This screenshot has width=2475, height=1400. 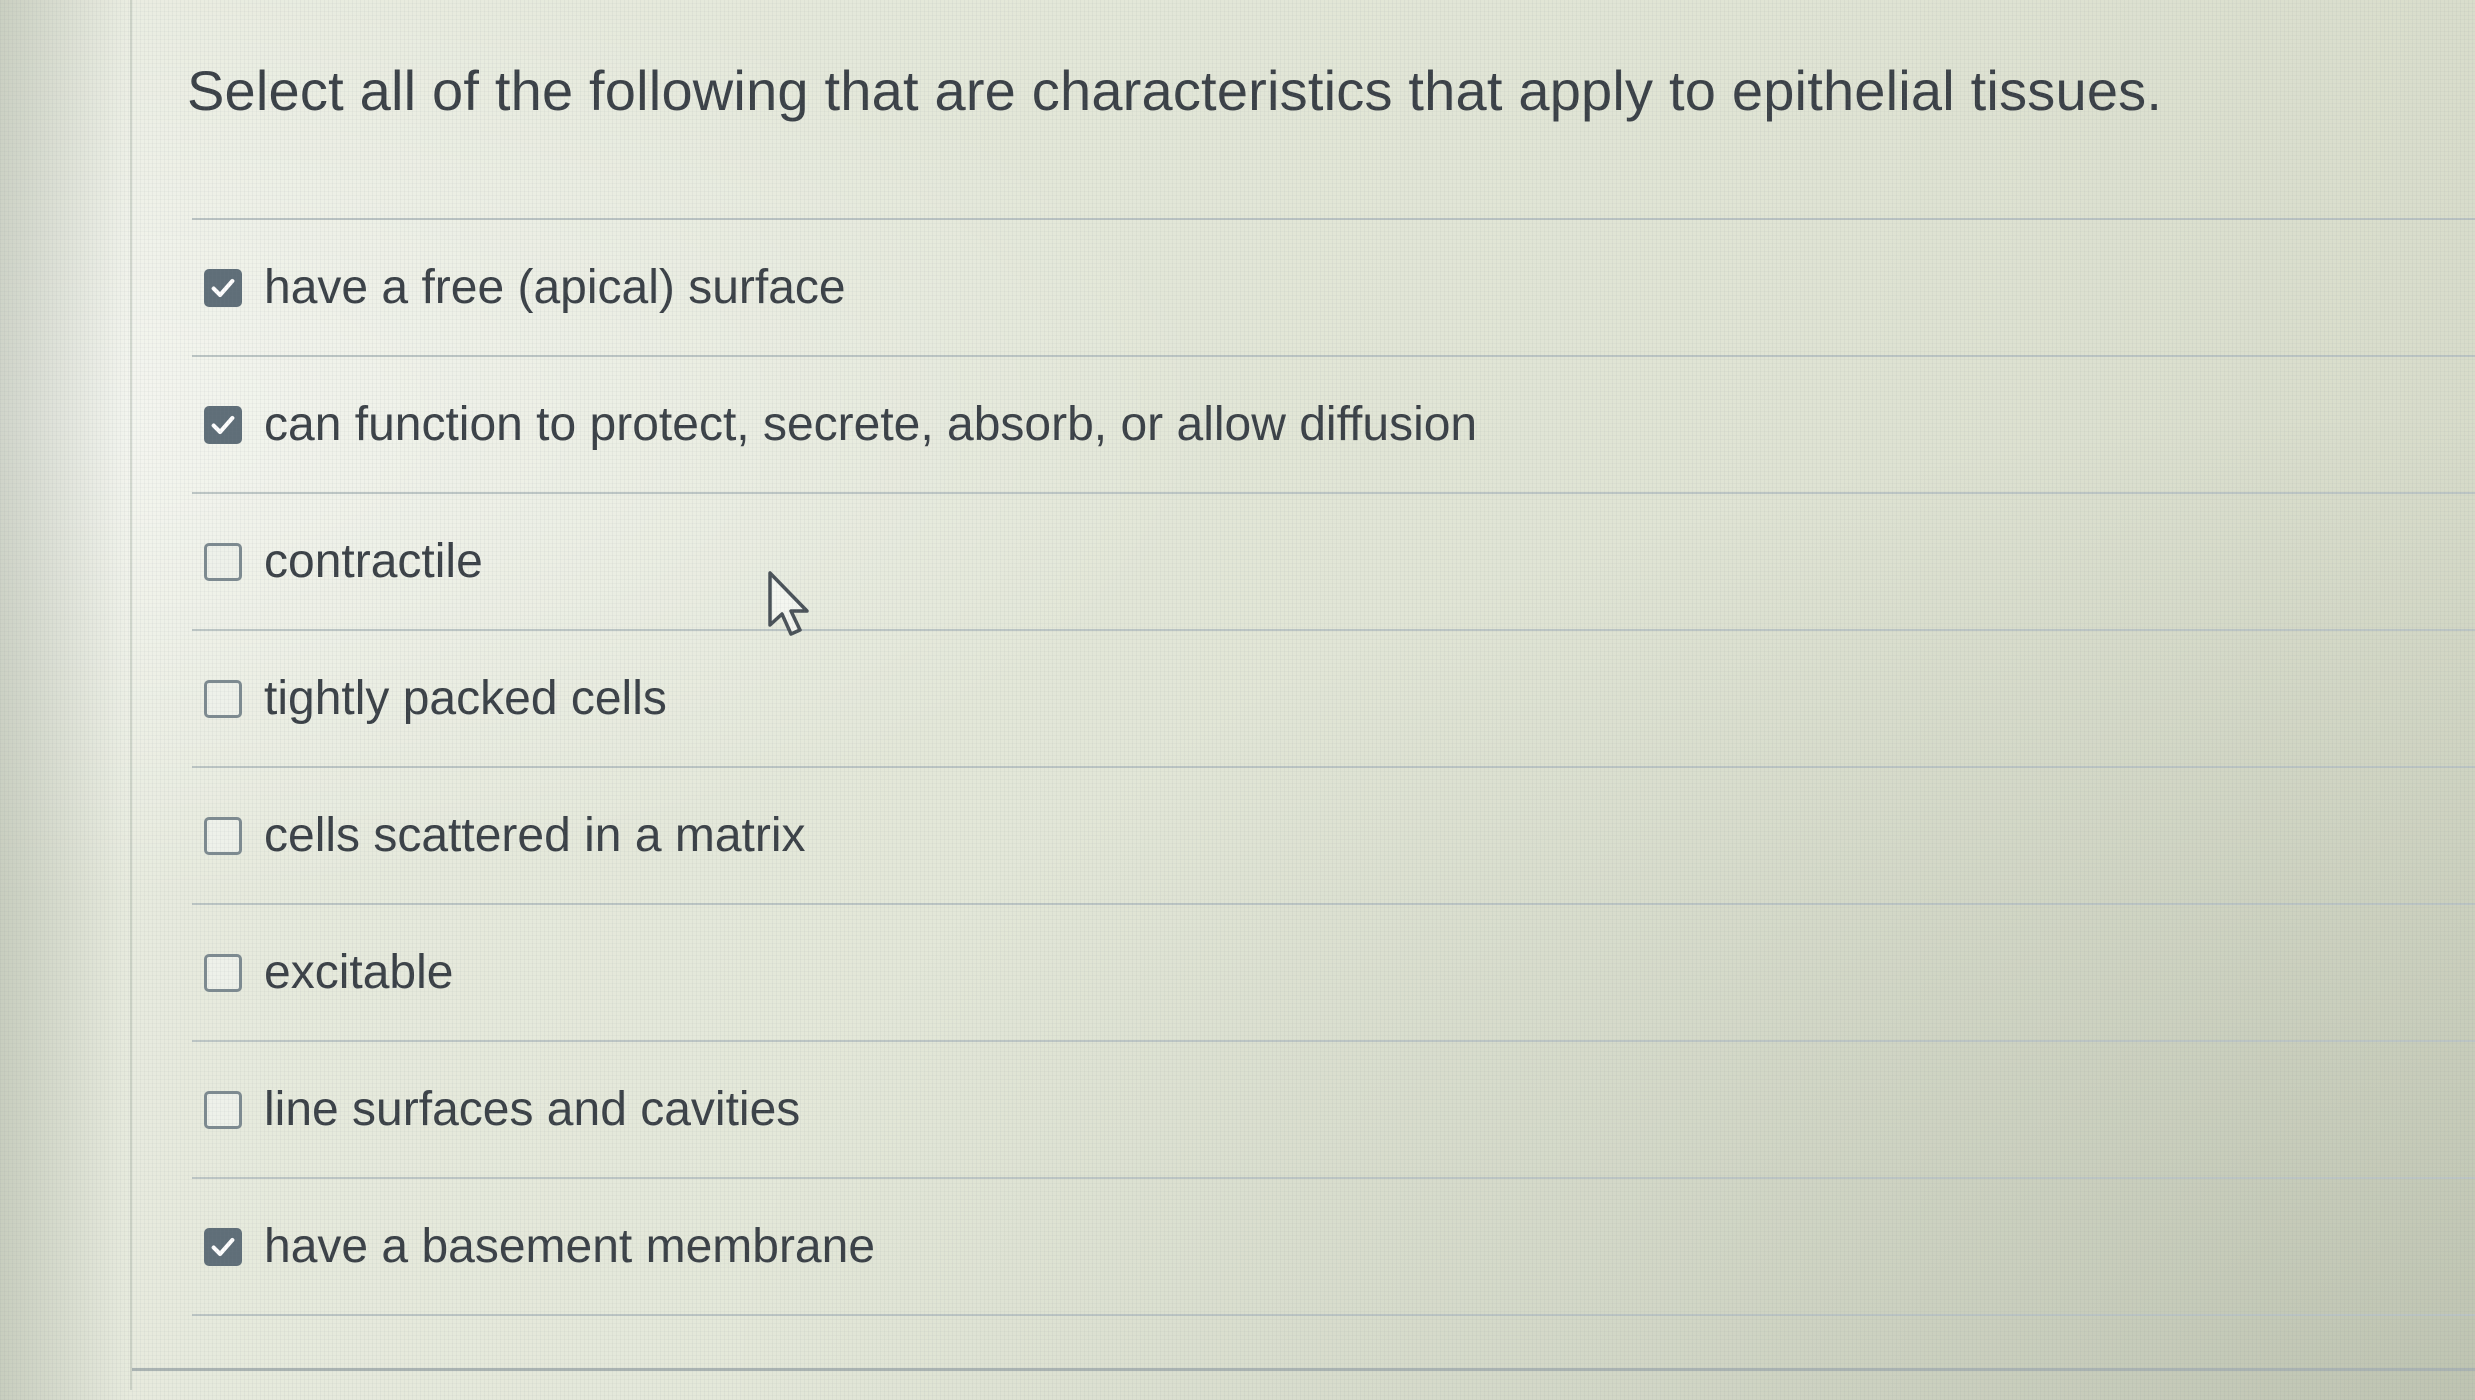 I want to click on option-label: cells scattered in a matrix, so click(x=535, y=835).